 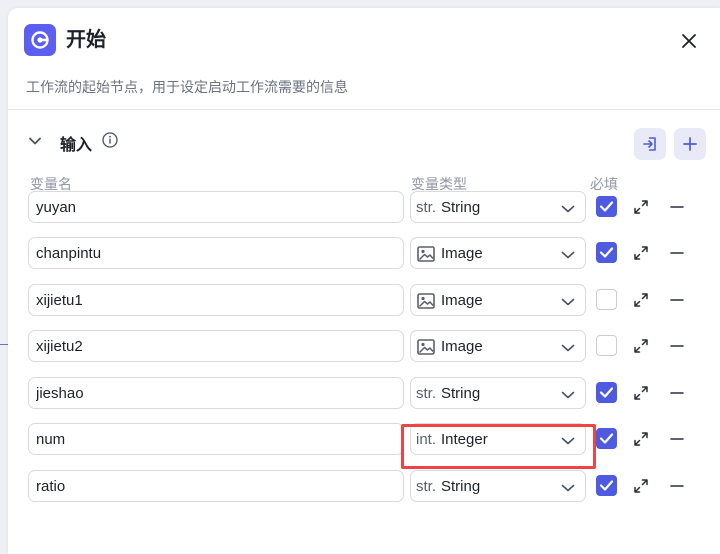 I want to click on import-icon, so click(x=649, y=144).